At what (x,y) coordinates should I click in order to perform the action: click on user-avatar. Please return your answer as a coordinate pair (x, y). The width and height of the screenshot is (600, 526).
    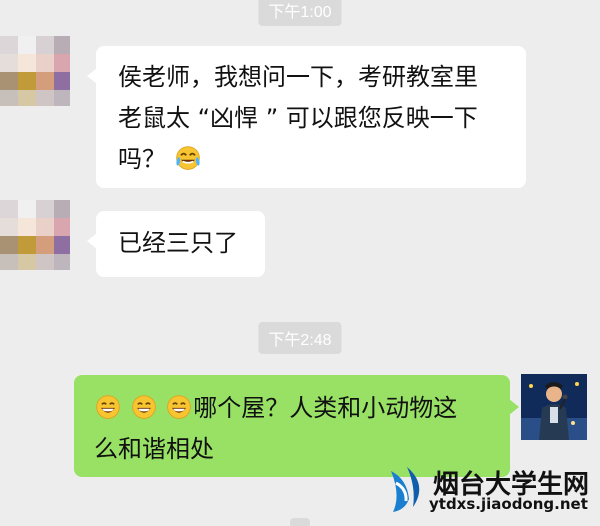
    Looking at the image, I should click on (554, 407).